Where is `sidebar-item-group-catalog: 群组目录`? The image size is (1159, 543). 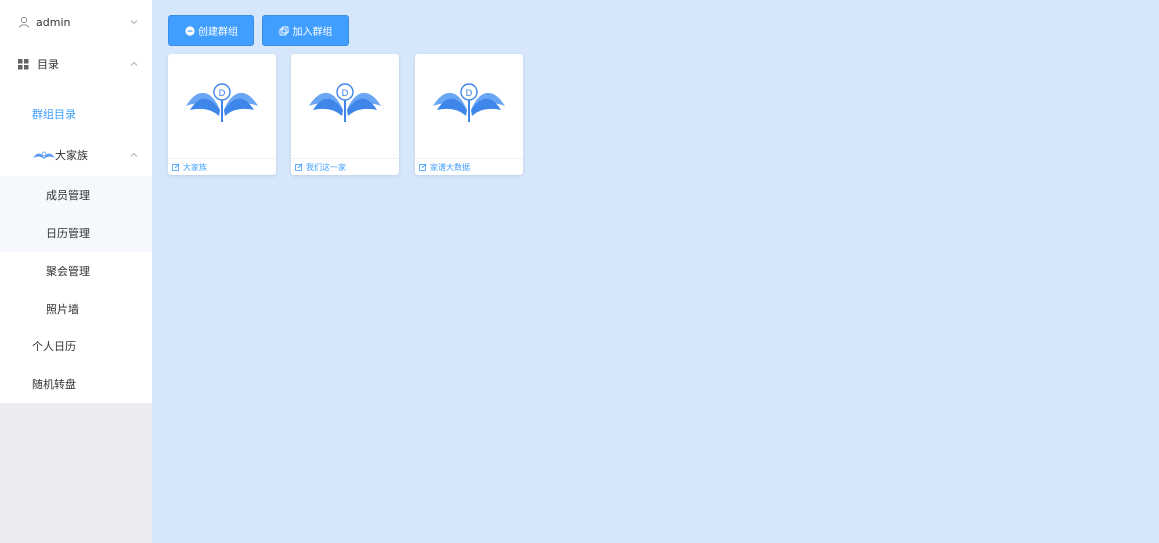 sidebar-item-group-catalog: 群组目录 is located at coordinates (76, 114).